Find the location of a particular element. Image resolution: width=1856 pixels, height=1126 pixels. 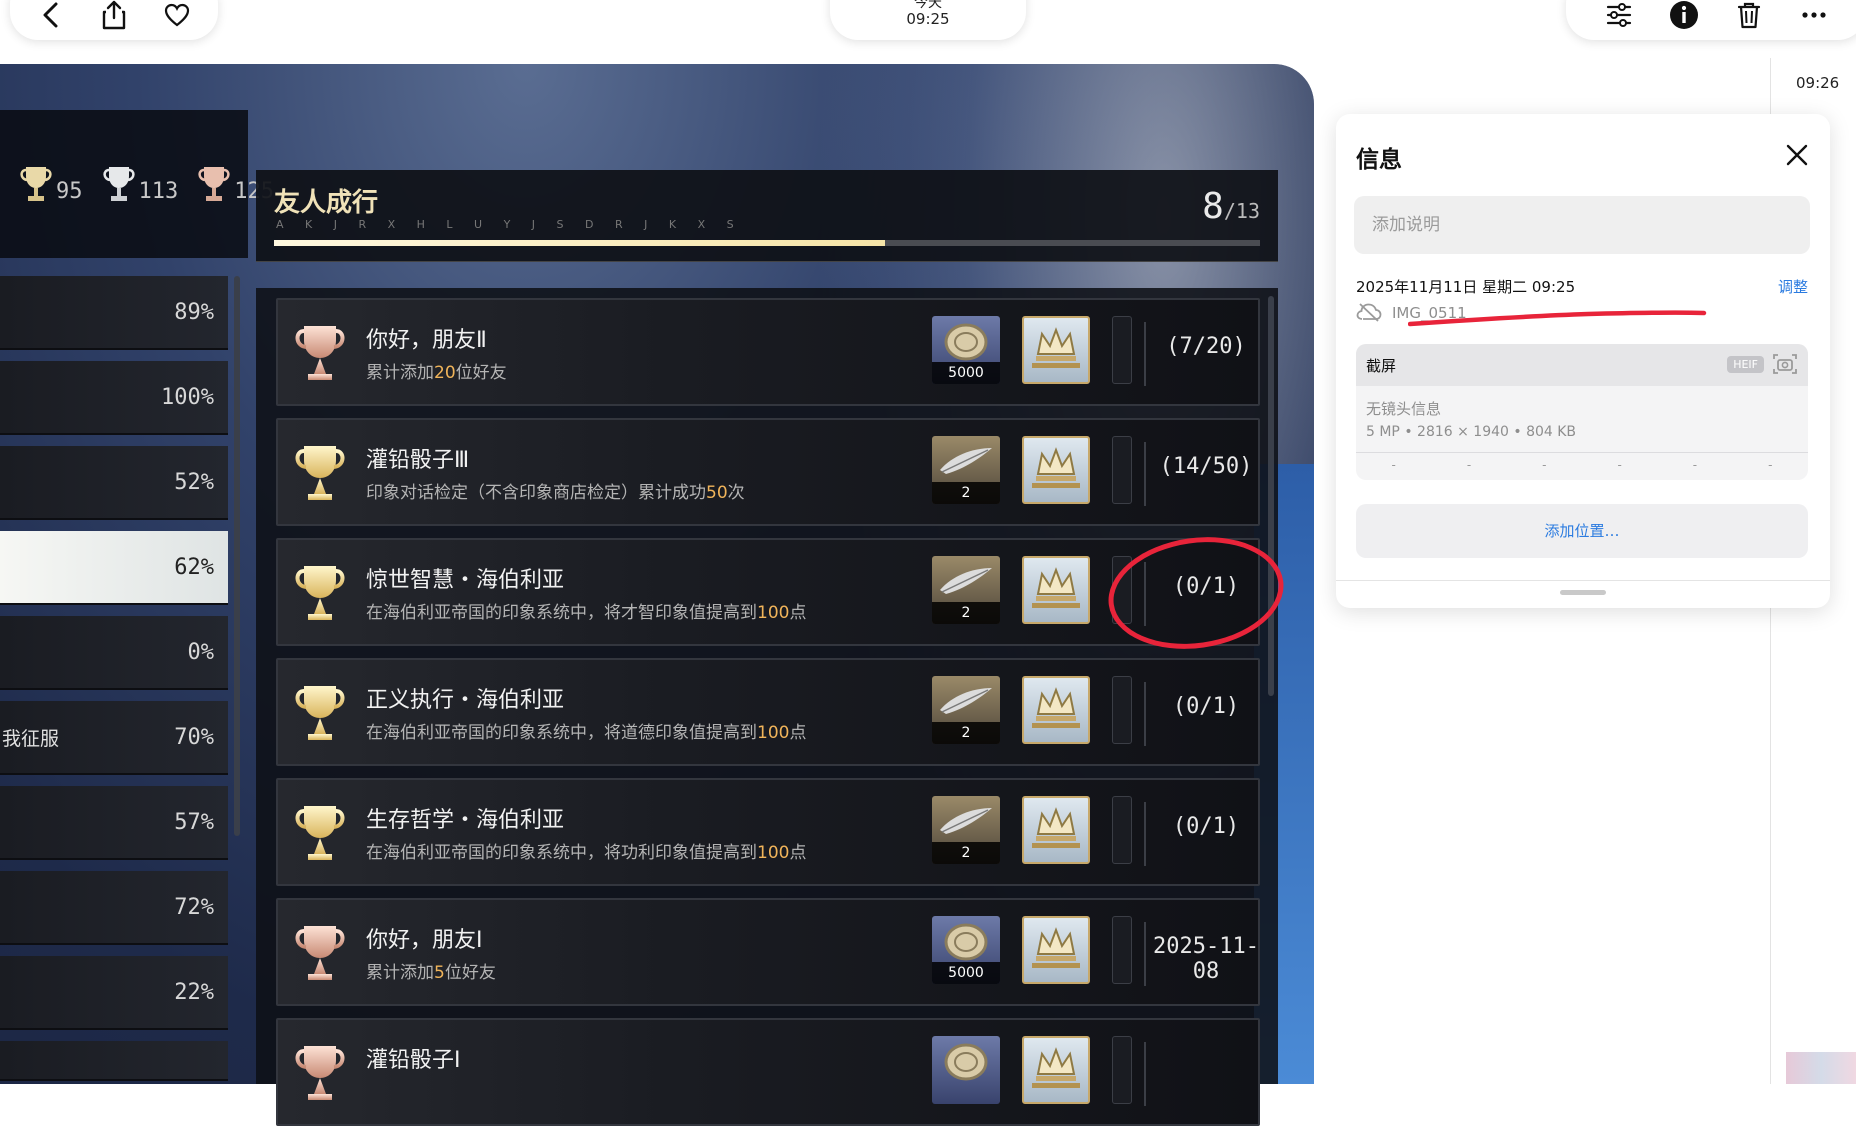

achievement-row: 你好，朋友Ⅰ 累计添加5位好友 5000 2025-11-08 is located at coordinates (768, 952).